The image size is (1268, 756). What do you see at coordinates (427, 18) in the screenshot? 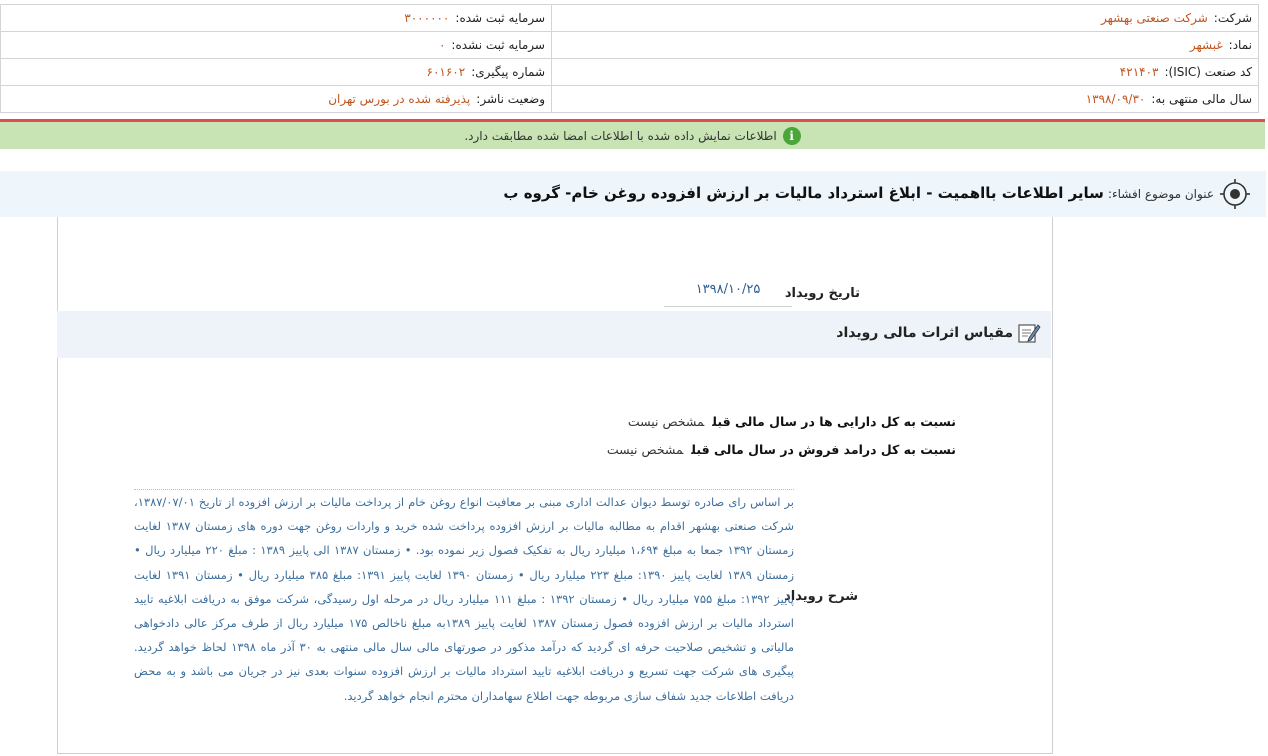
I see `registered-capital-value: ۳۰۰۰۰۰۰` at bounding box center [427, 18].